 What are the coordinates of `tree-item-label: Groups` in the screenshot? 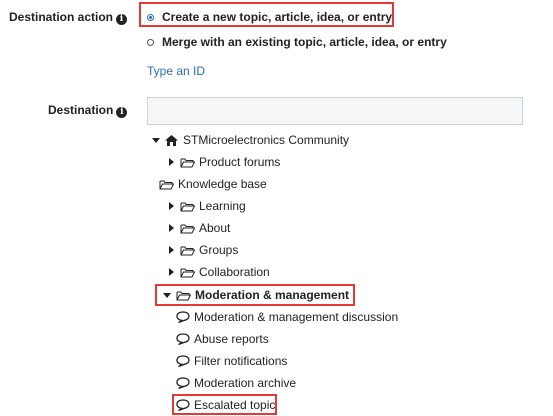 It's located at (218, 250).